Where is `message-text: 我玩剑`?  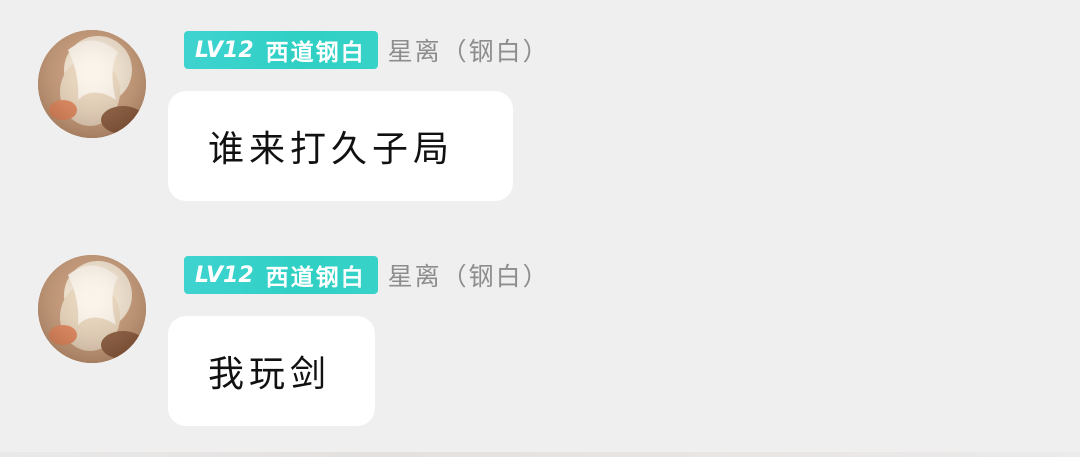
message-text: 我玩剑 is located at coordinates (270, 374).